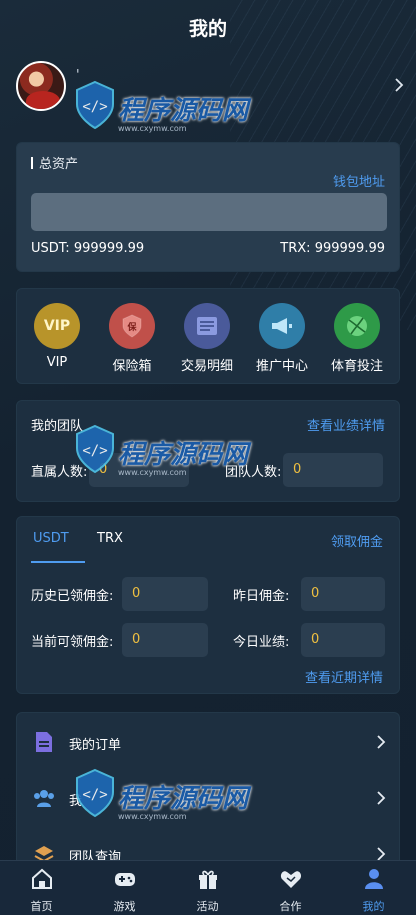  What do you see at coordinates (373, 890) in the screenshot?
I see `nav-mine: 我的` at bounding box center [373, 890].